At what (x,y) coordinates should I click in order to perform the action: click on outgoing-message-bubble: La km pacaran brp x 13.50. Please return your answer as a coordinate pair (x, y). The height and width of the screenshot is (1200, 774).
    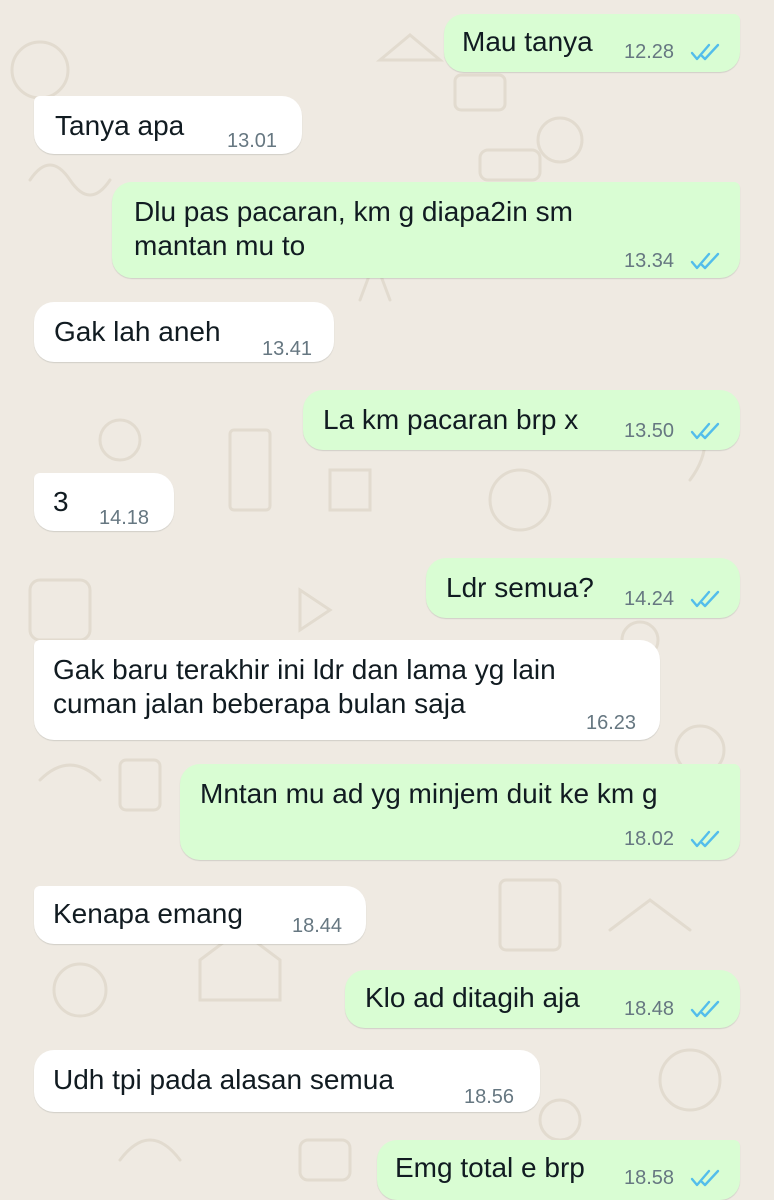
    Looking at the image, I should click on (521, 420).